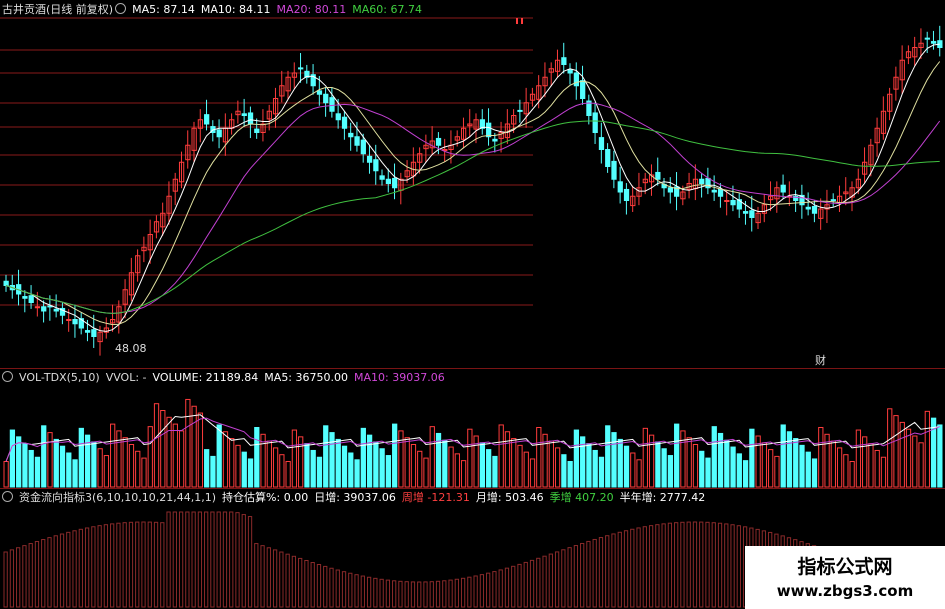 Image resolution: width=945 pixels, height=609 pixels. Describe the element at coordinates (517, 21) in the screenshot. I see `marker-tick` at that location.